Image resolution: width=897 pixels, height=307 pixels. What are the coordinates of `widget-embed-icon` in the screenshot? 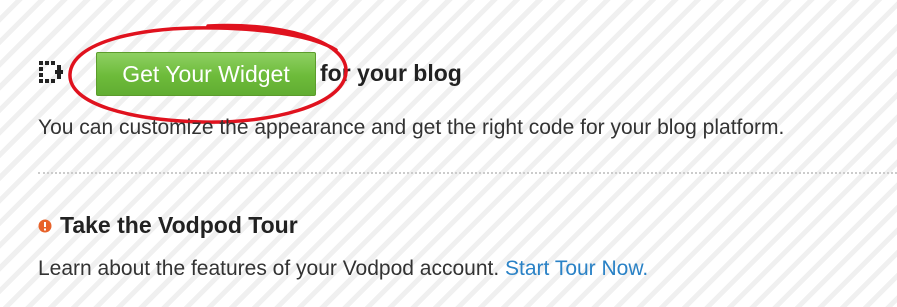 It's located at (51, 72).